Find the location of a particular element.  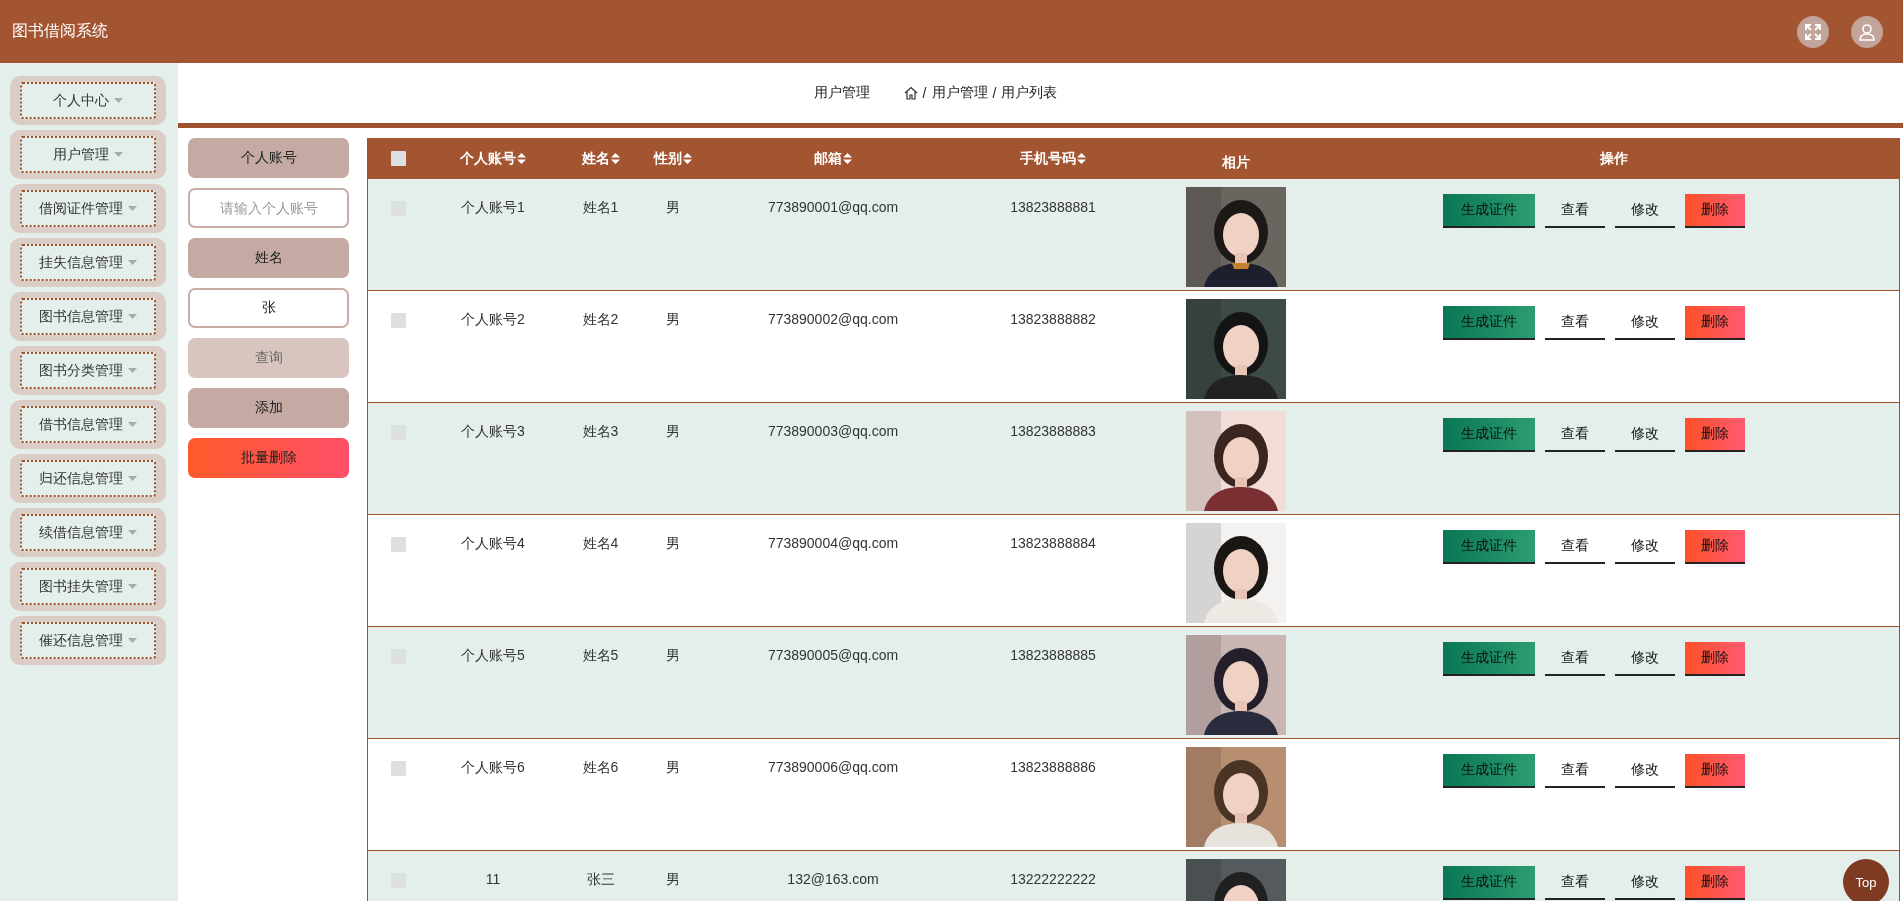

table-cell: 773890006@qq.com is located at coordinates (833, 768).